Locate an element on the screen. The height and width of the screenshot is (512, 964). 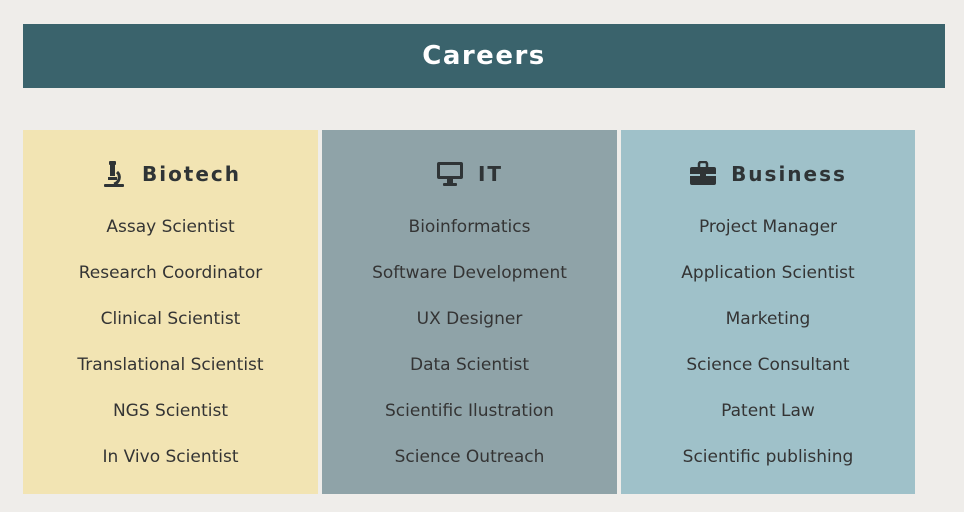
column-header-business: Business is located at coordinates (768, 174).